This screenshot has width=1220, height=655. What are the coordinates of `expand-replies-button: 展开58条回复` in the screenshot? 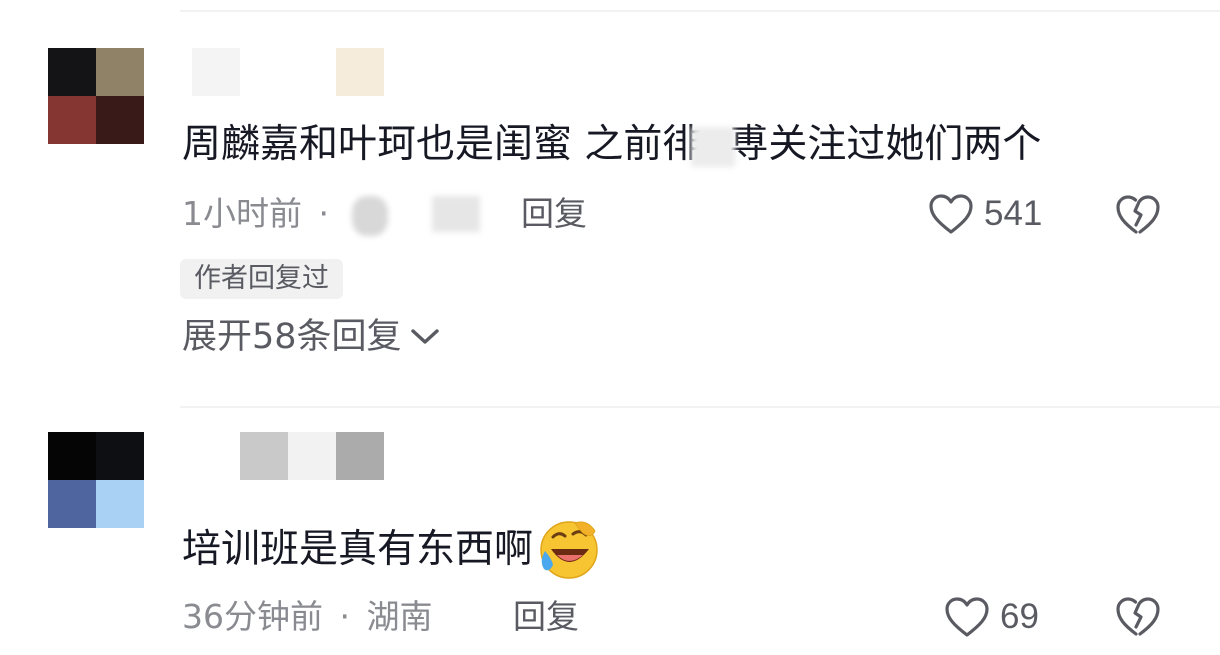 It's located at (312, 337).